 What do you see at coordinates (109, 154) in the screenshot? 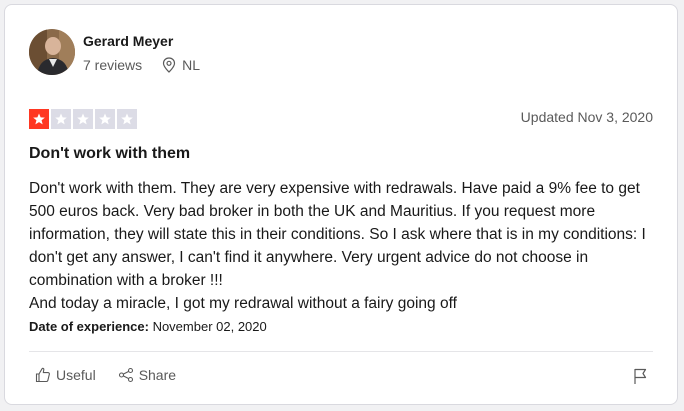
I see `review-title: Don't work with them` at bounding box center [109, 154].